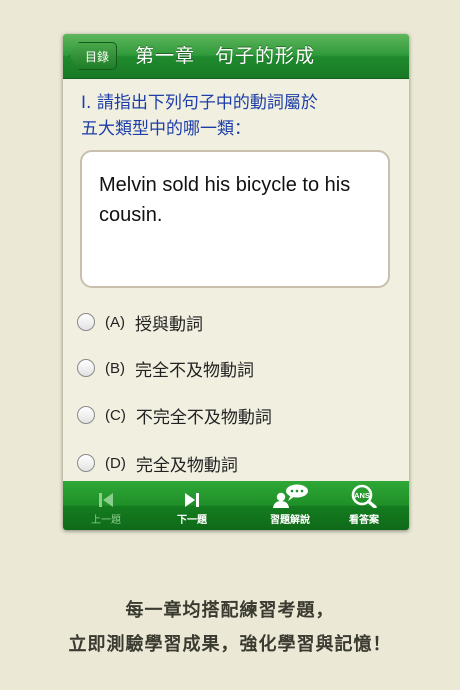 The width and height of the screenshot is (460, 690). I want to click on back-to-contents-button: 目錄, so click(93, 56).